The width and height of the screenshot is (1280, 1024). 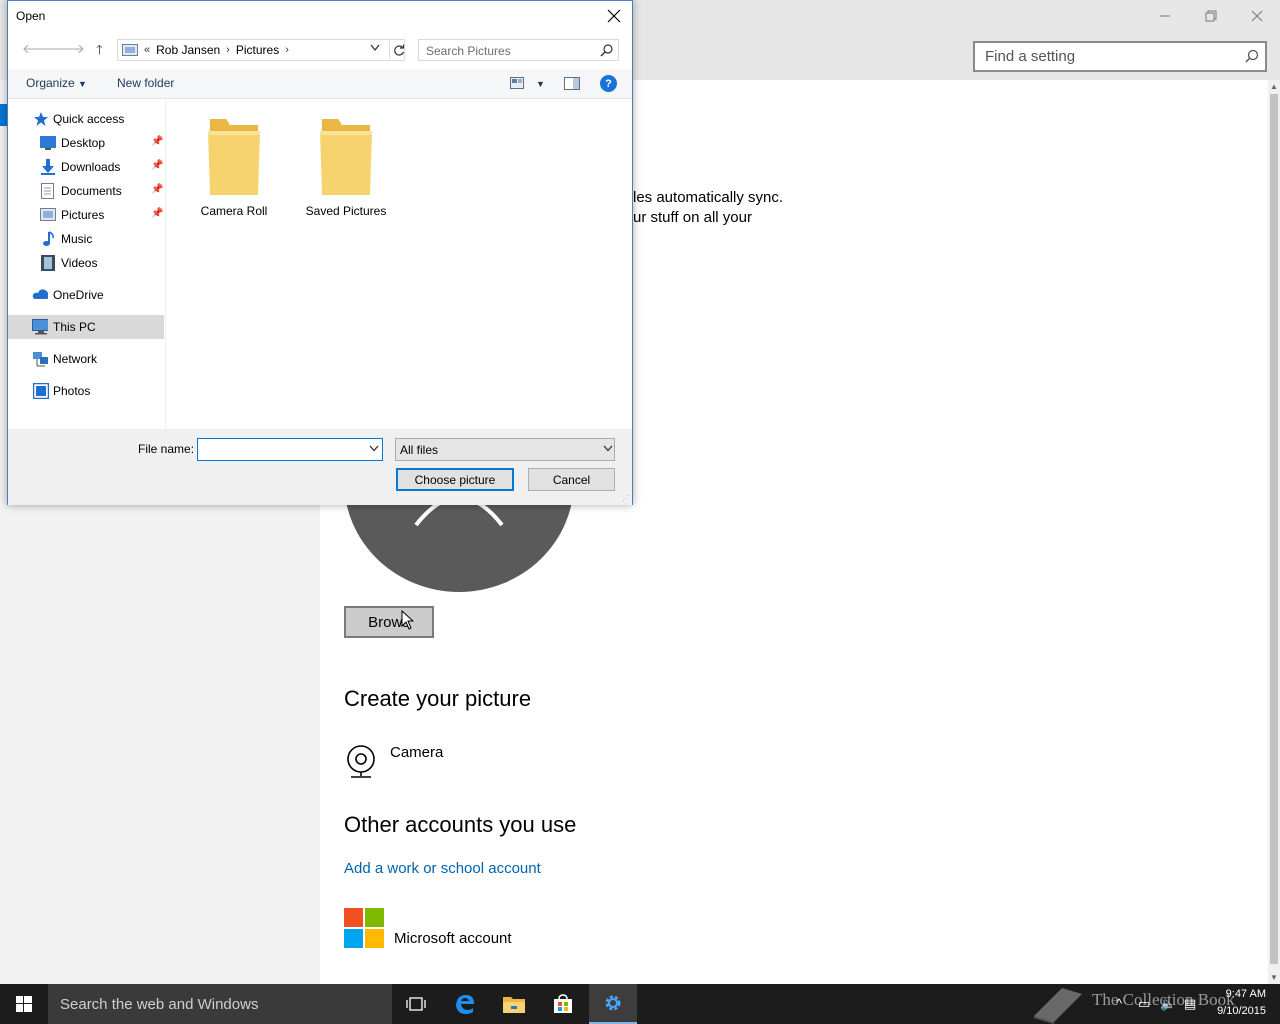 I want to click on refresh-icon, so click(x=398, y=50).